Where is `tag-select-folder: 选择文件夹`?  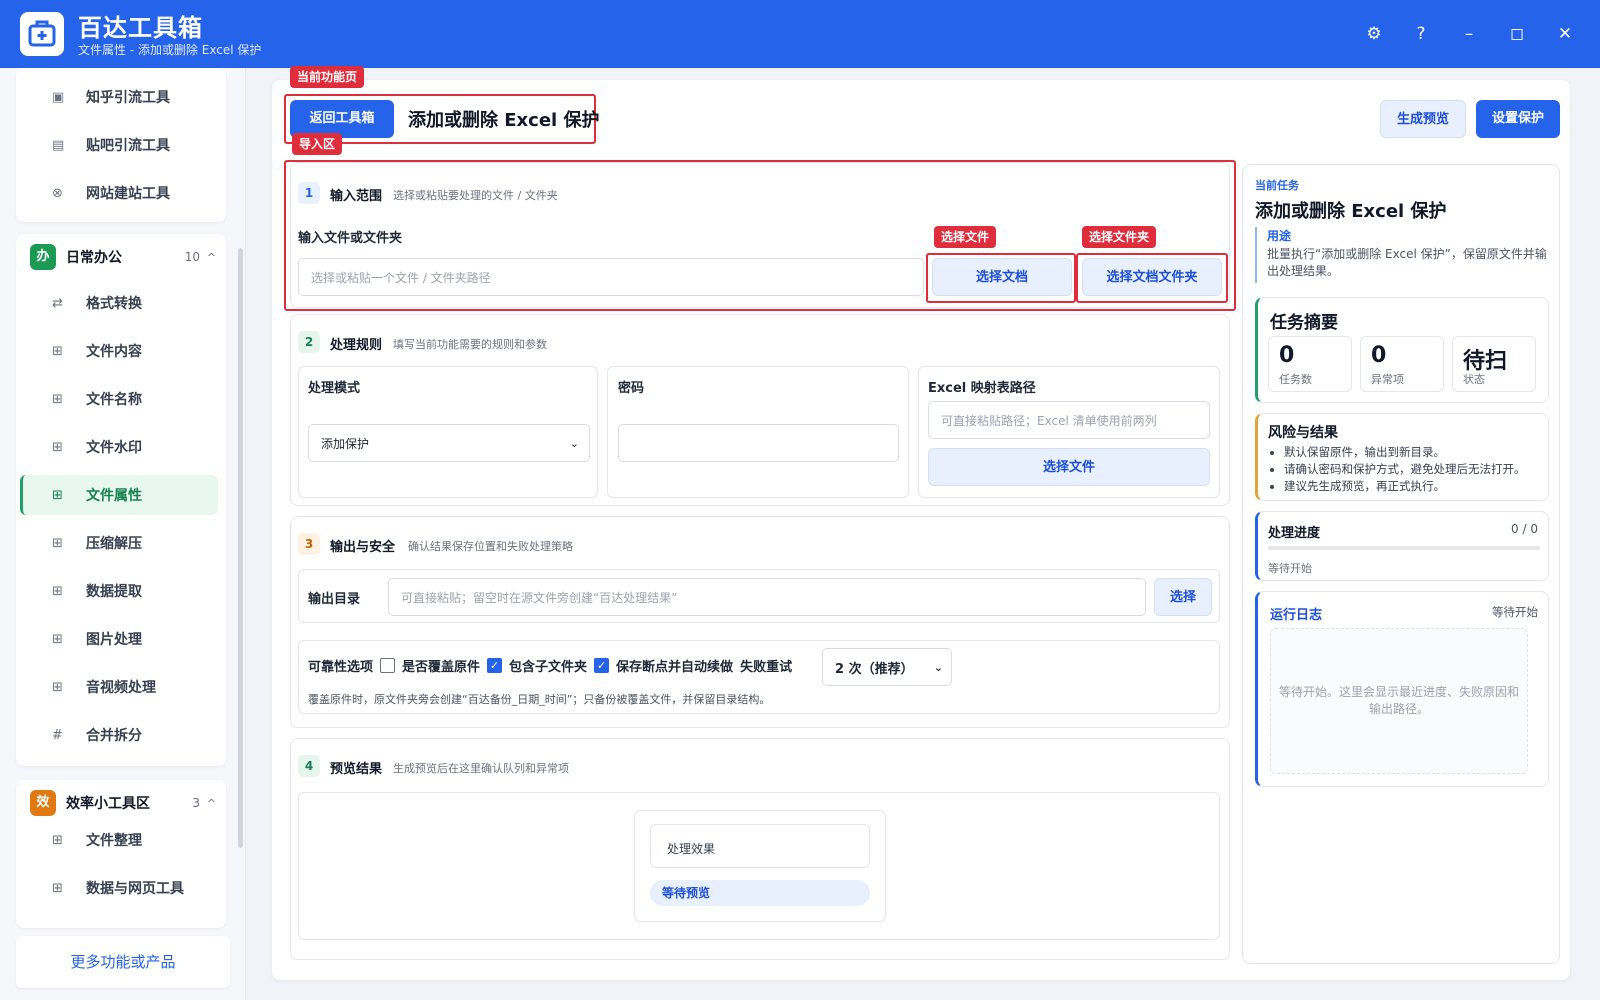 tag-select-folder: 选择文件夹 is located at coordinates (1119, 237).